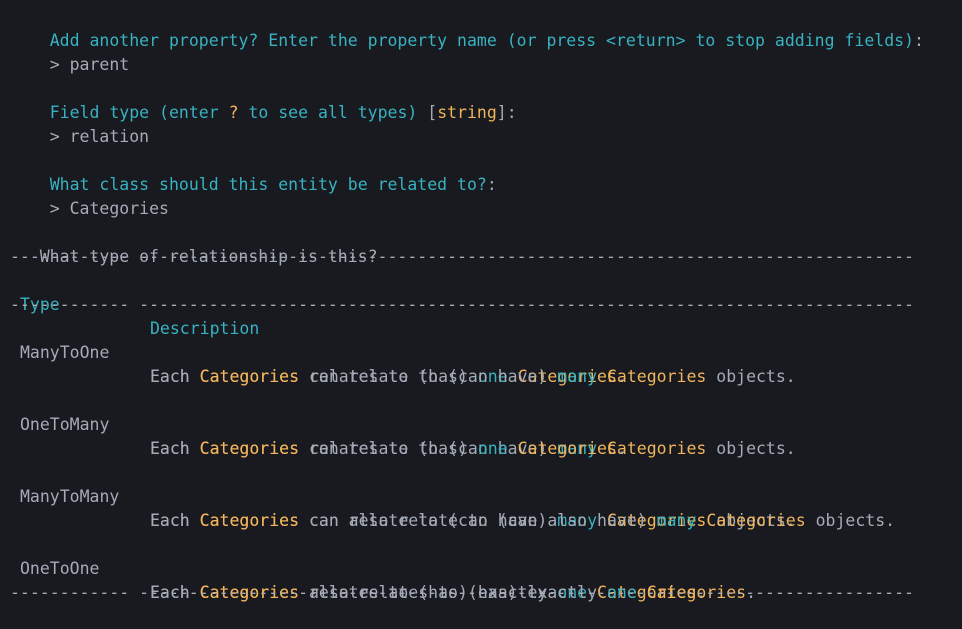  I want to click on input-related-class: > Categories, so click(89, 195).